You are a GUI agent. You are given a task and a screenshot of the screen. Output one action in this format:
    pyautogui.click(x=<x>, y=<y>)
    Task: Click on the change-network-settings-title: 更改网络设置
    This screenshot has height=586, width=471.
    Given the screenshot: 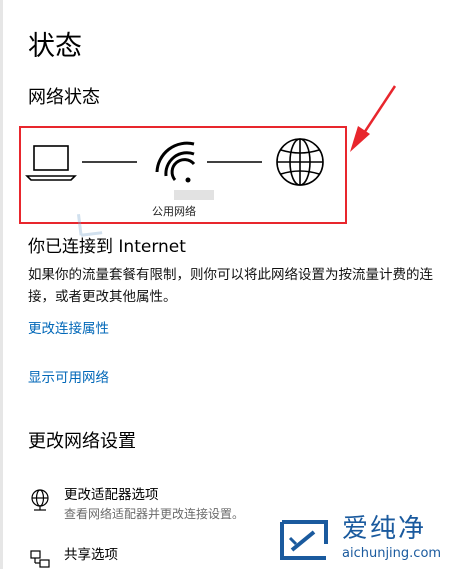 What is the action you would take?
    pyautogui.click(x=82, y=441)
    